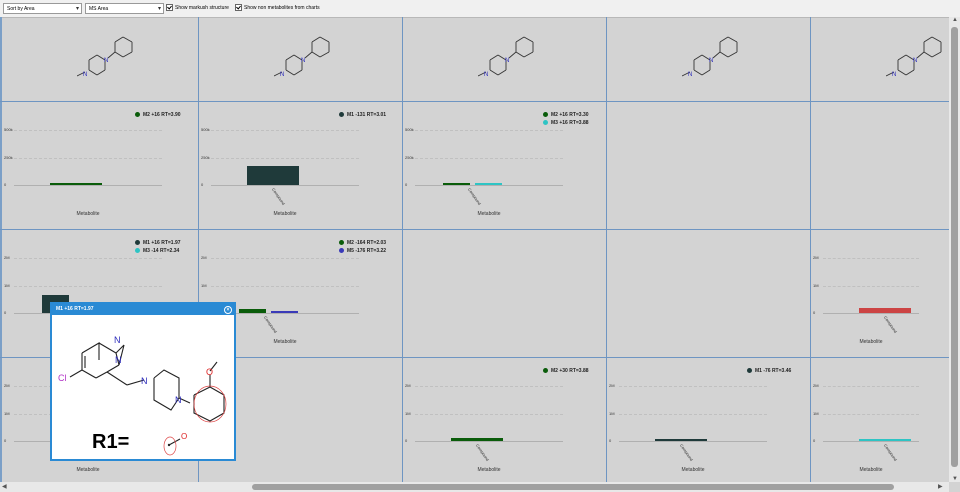 Image resolution: width=960 pixels, height=492 pixels. I want to click on legend-item: M2 -164 RT=2.03, so click(362, 243).